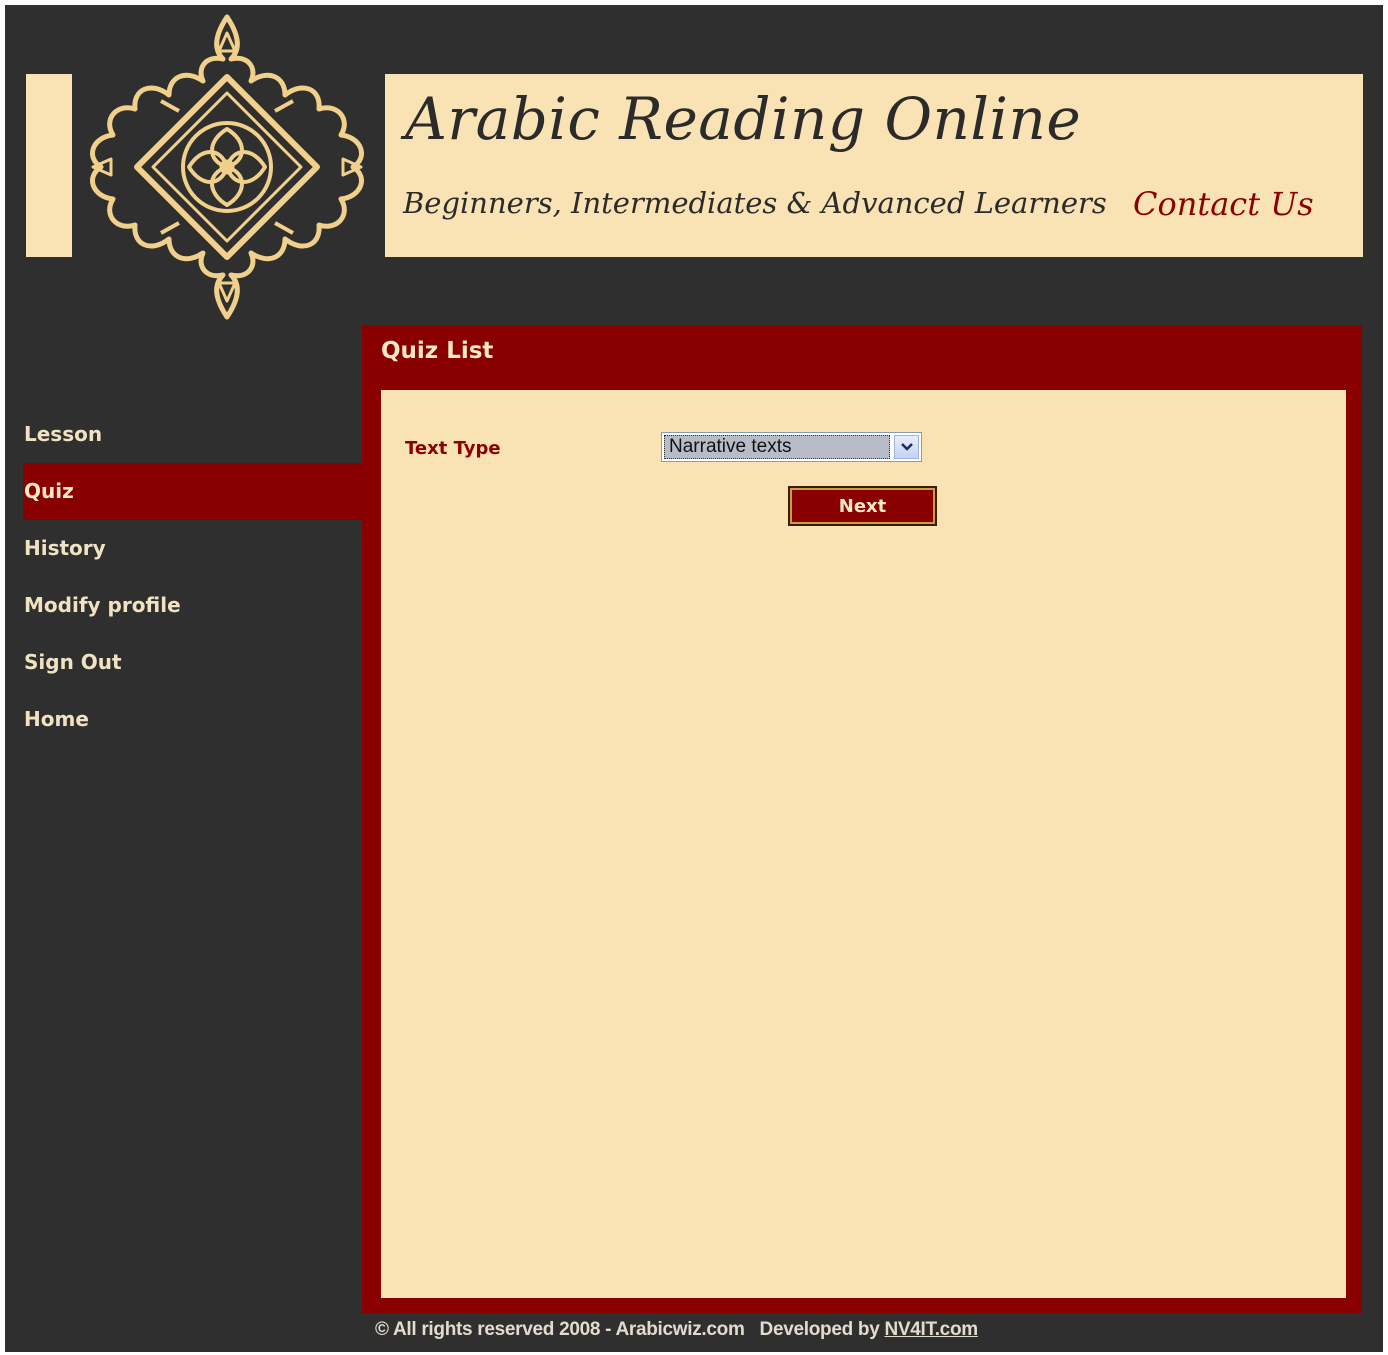  I want to click on sidebar-item-sign-out: Sign Out, so click(193, 662).